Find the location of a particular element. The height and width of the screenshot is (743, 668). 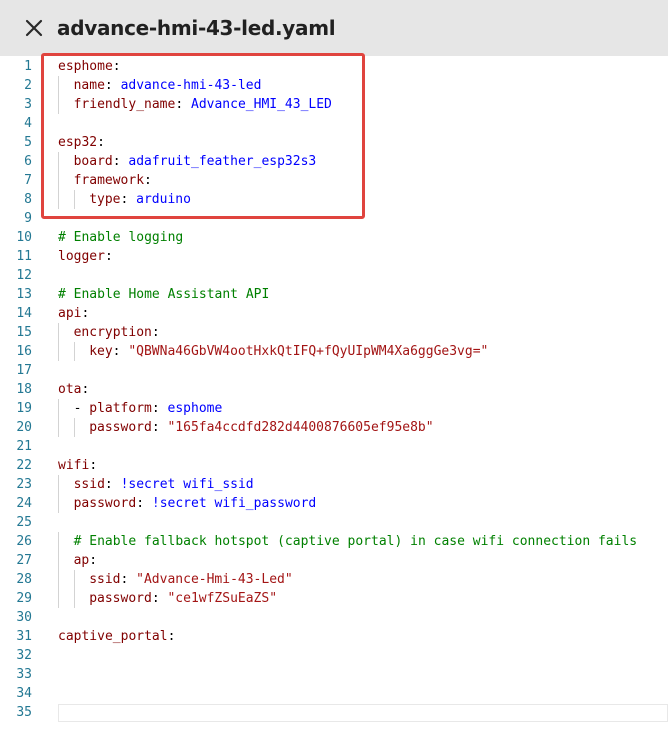

line-number: 4 is located at coordinates (28, 123).